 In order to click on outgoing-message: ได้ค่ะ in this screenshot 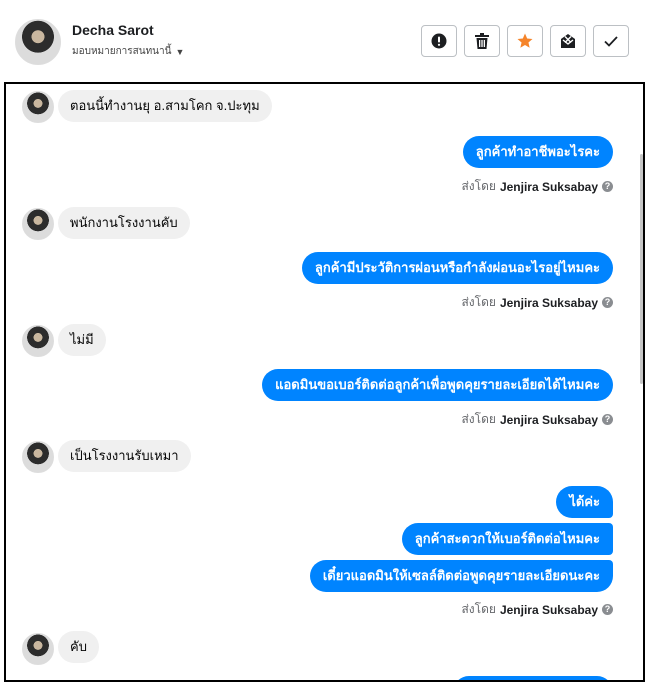, I will do `click(584, 502)`.